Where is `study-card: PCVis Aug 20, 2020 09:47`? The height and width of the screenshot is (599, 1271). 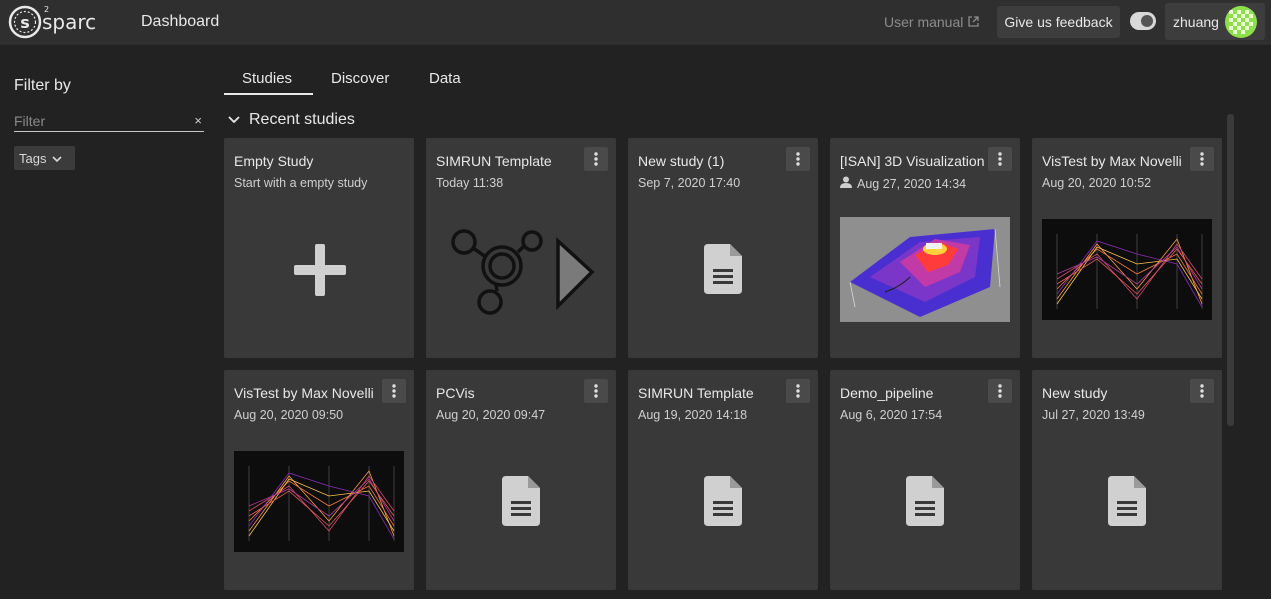
study-card: PCVis Aug 20, 2020 09:47 is located at coordinates (521, 480).